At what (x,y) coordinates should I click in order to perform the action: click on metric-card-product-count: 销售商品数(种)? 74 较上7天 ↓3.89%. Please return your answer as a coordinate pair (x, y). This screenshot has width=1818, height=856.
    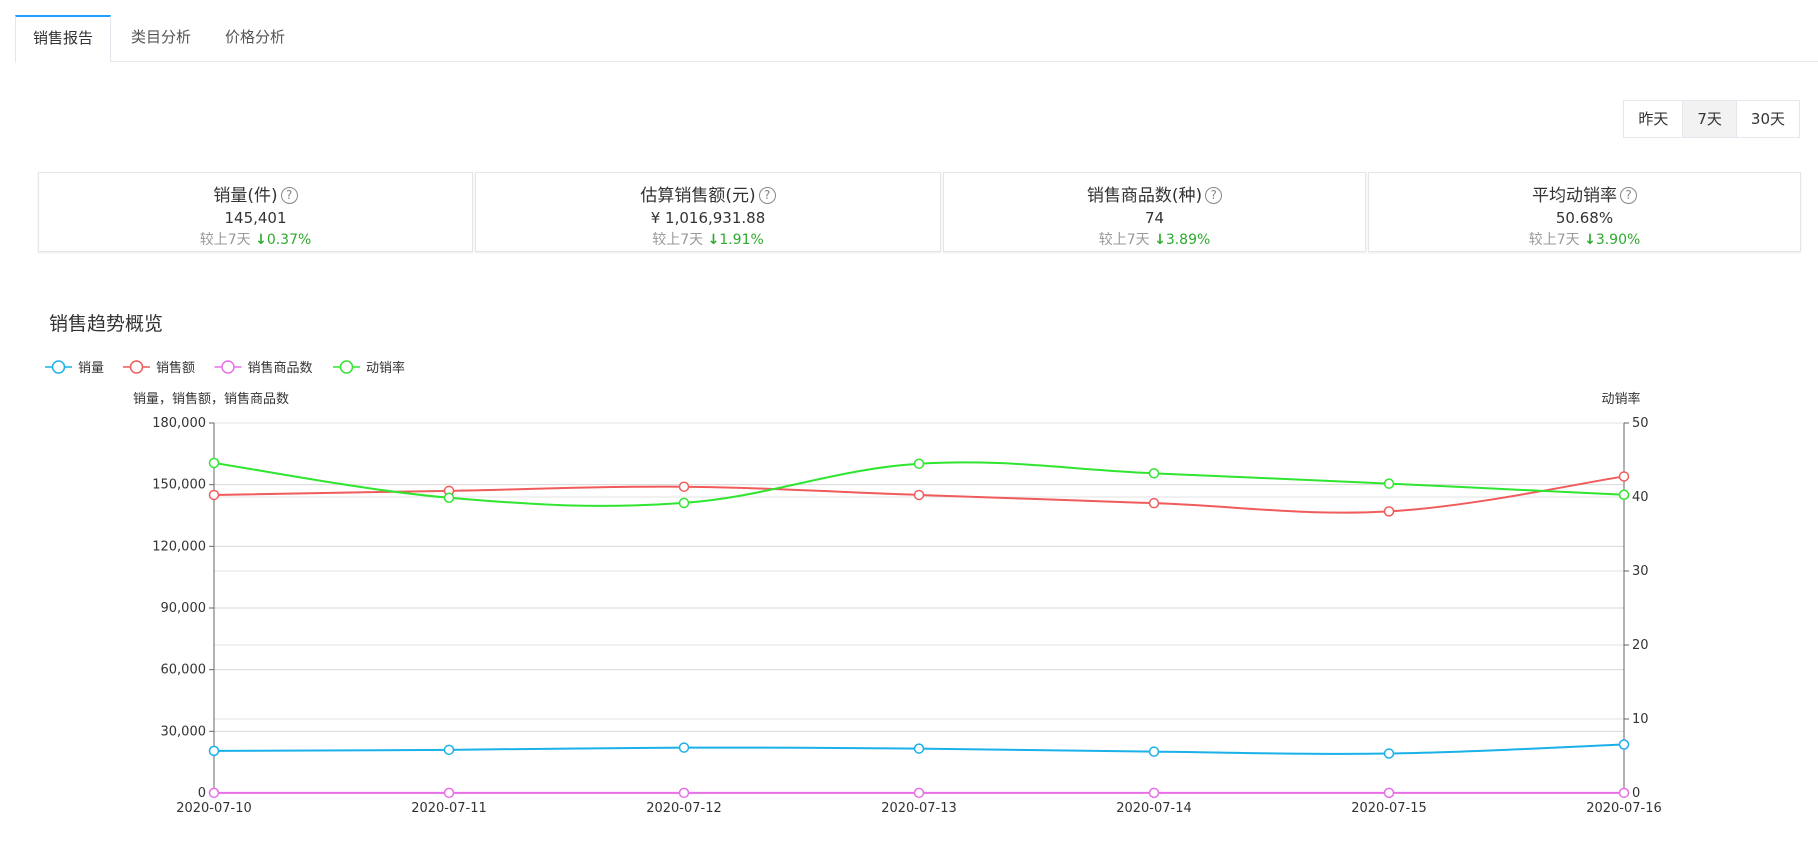
    Looking at the image, I should click on (1154, 212).